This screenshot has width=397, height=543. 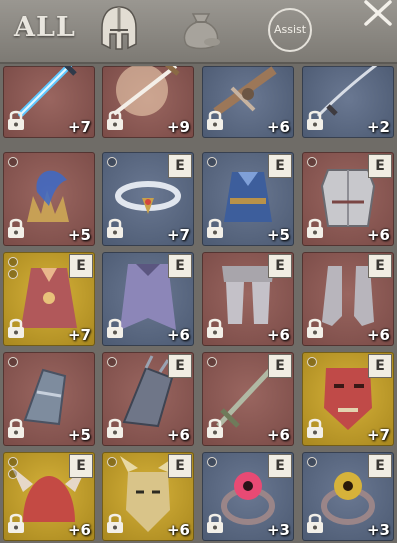 I want to click on close-icon, so click(x=378, y=16).